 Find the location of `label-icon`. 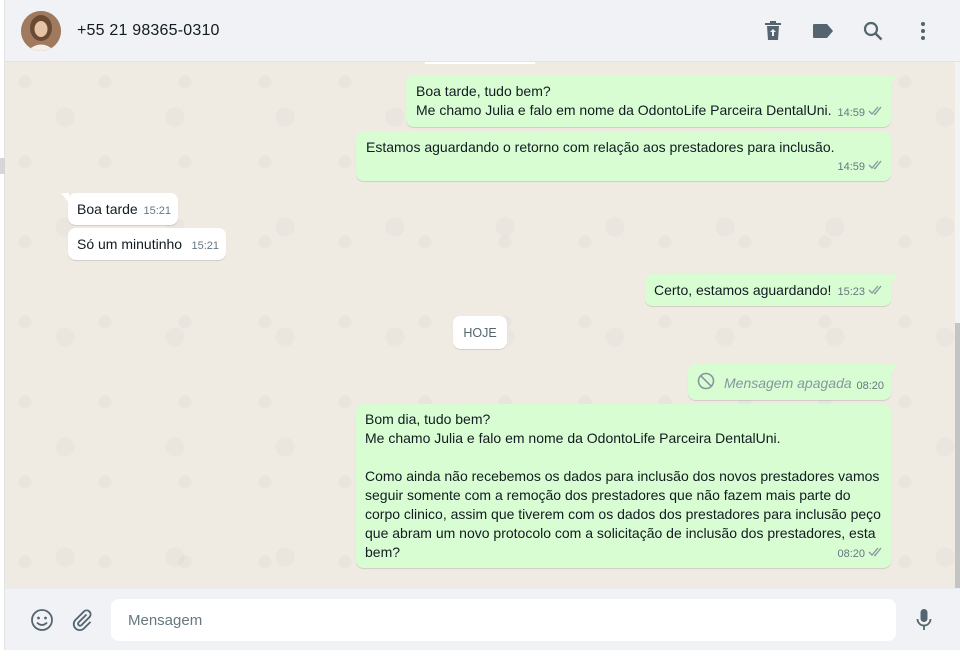

label-icon is located at coordinates (823, 31).